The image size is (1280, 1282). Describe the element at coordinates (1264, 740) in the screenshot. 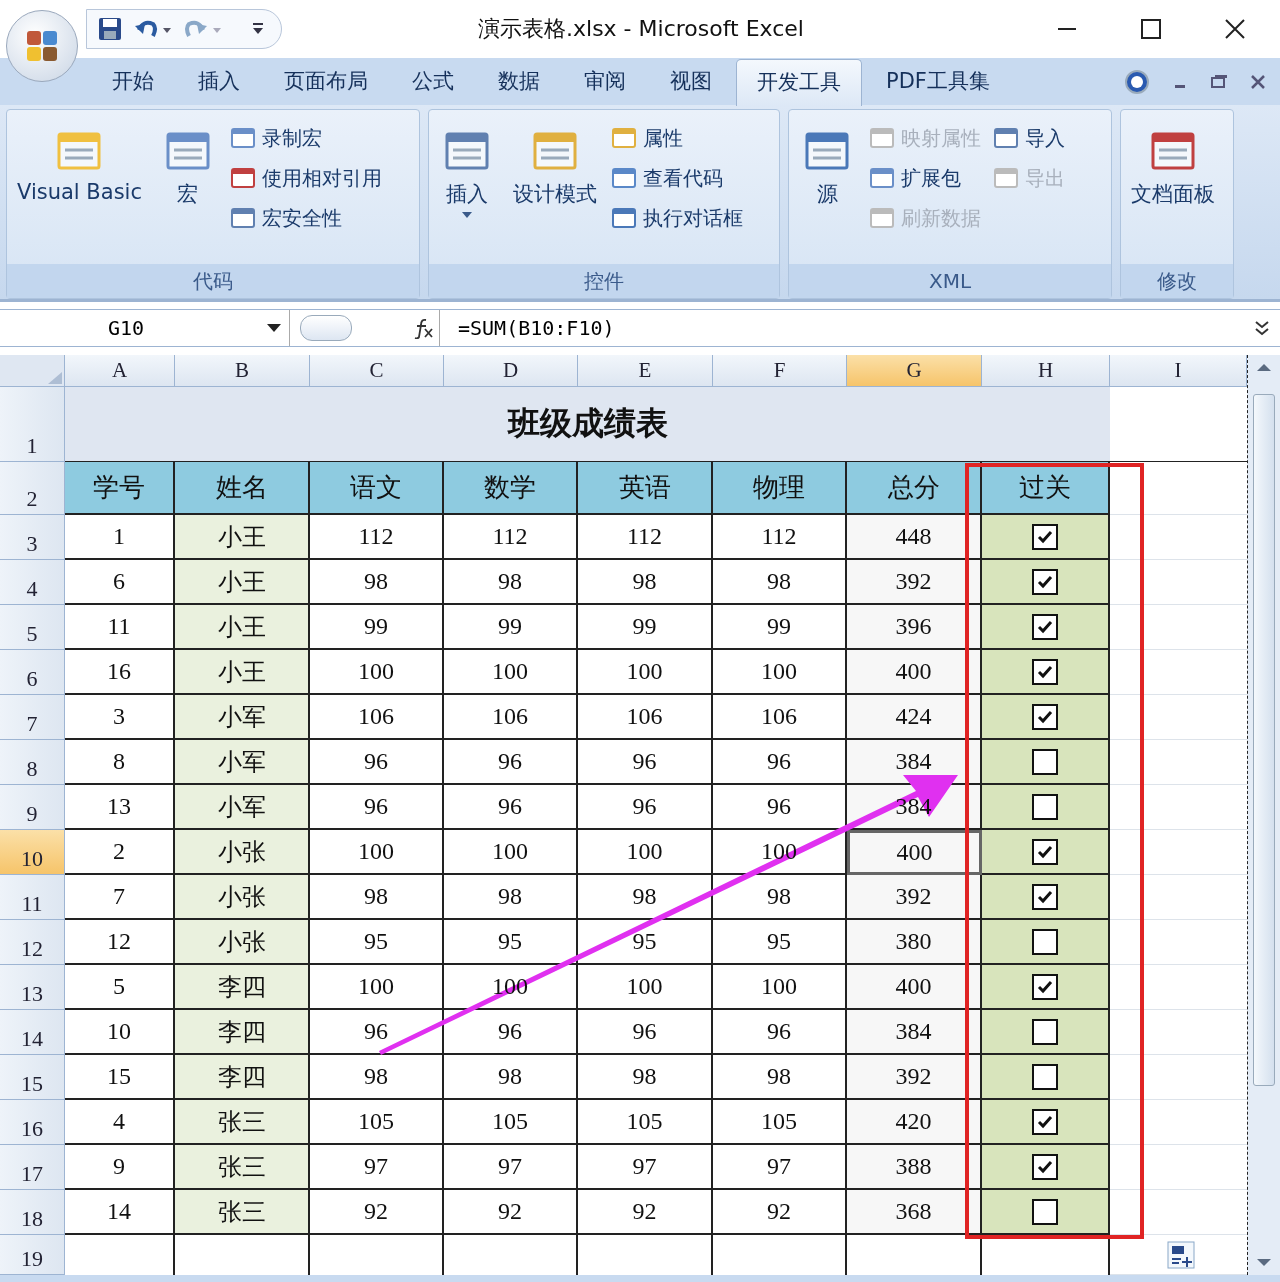

I see `scroll-thumb` at that location.